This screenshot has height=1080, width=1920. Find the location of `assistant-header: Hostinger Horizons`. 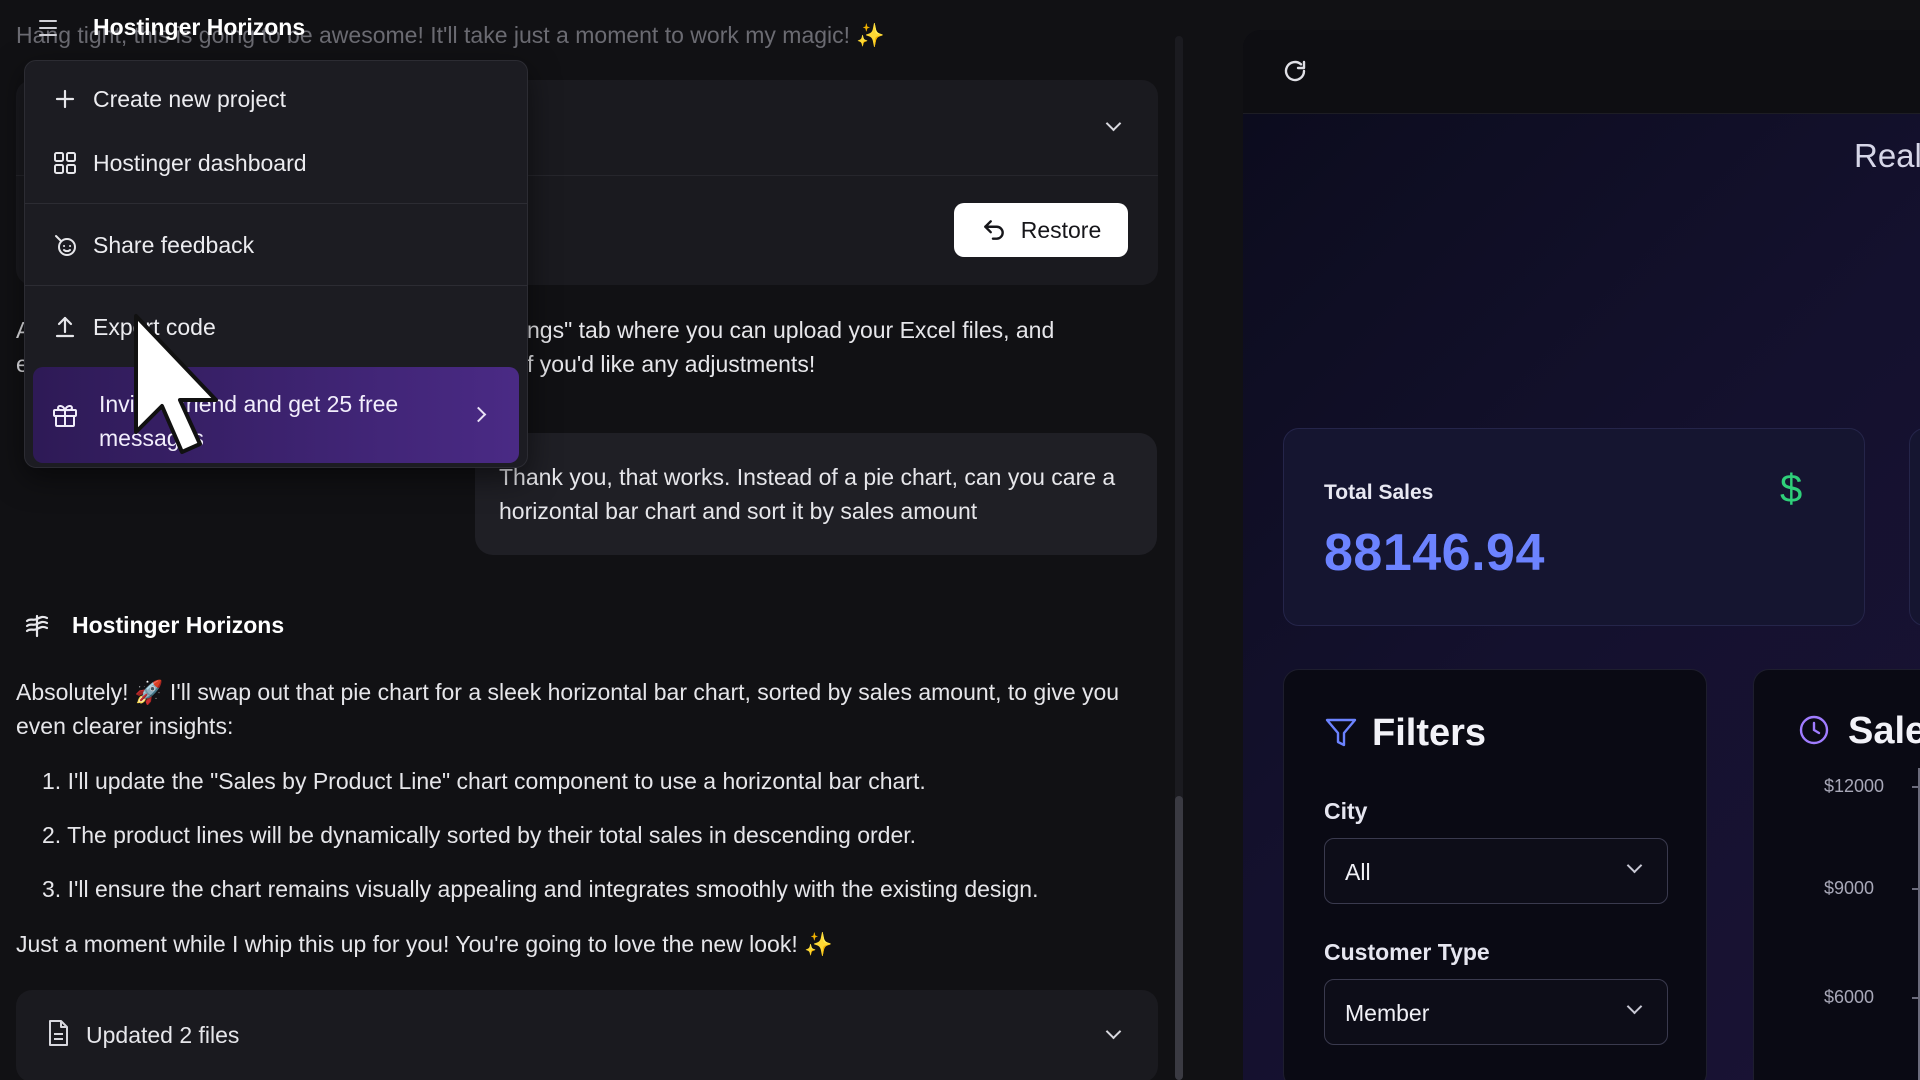

assistant-header: Hostinger Horizons is located at coordinates (154, 625).